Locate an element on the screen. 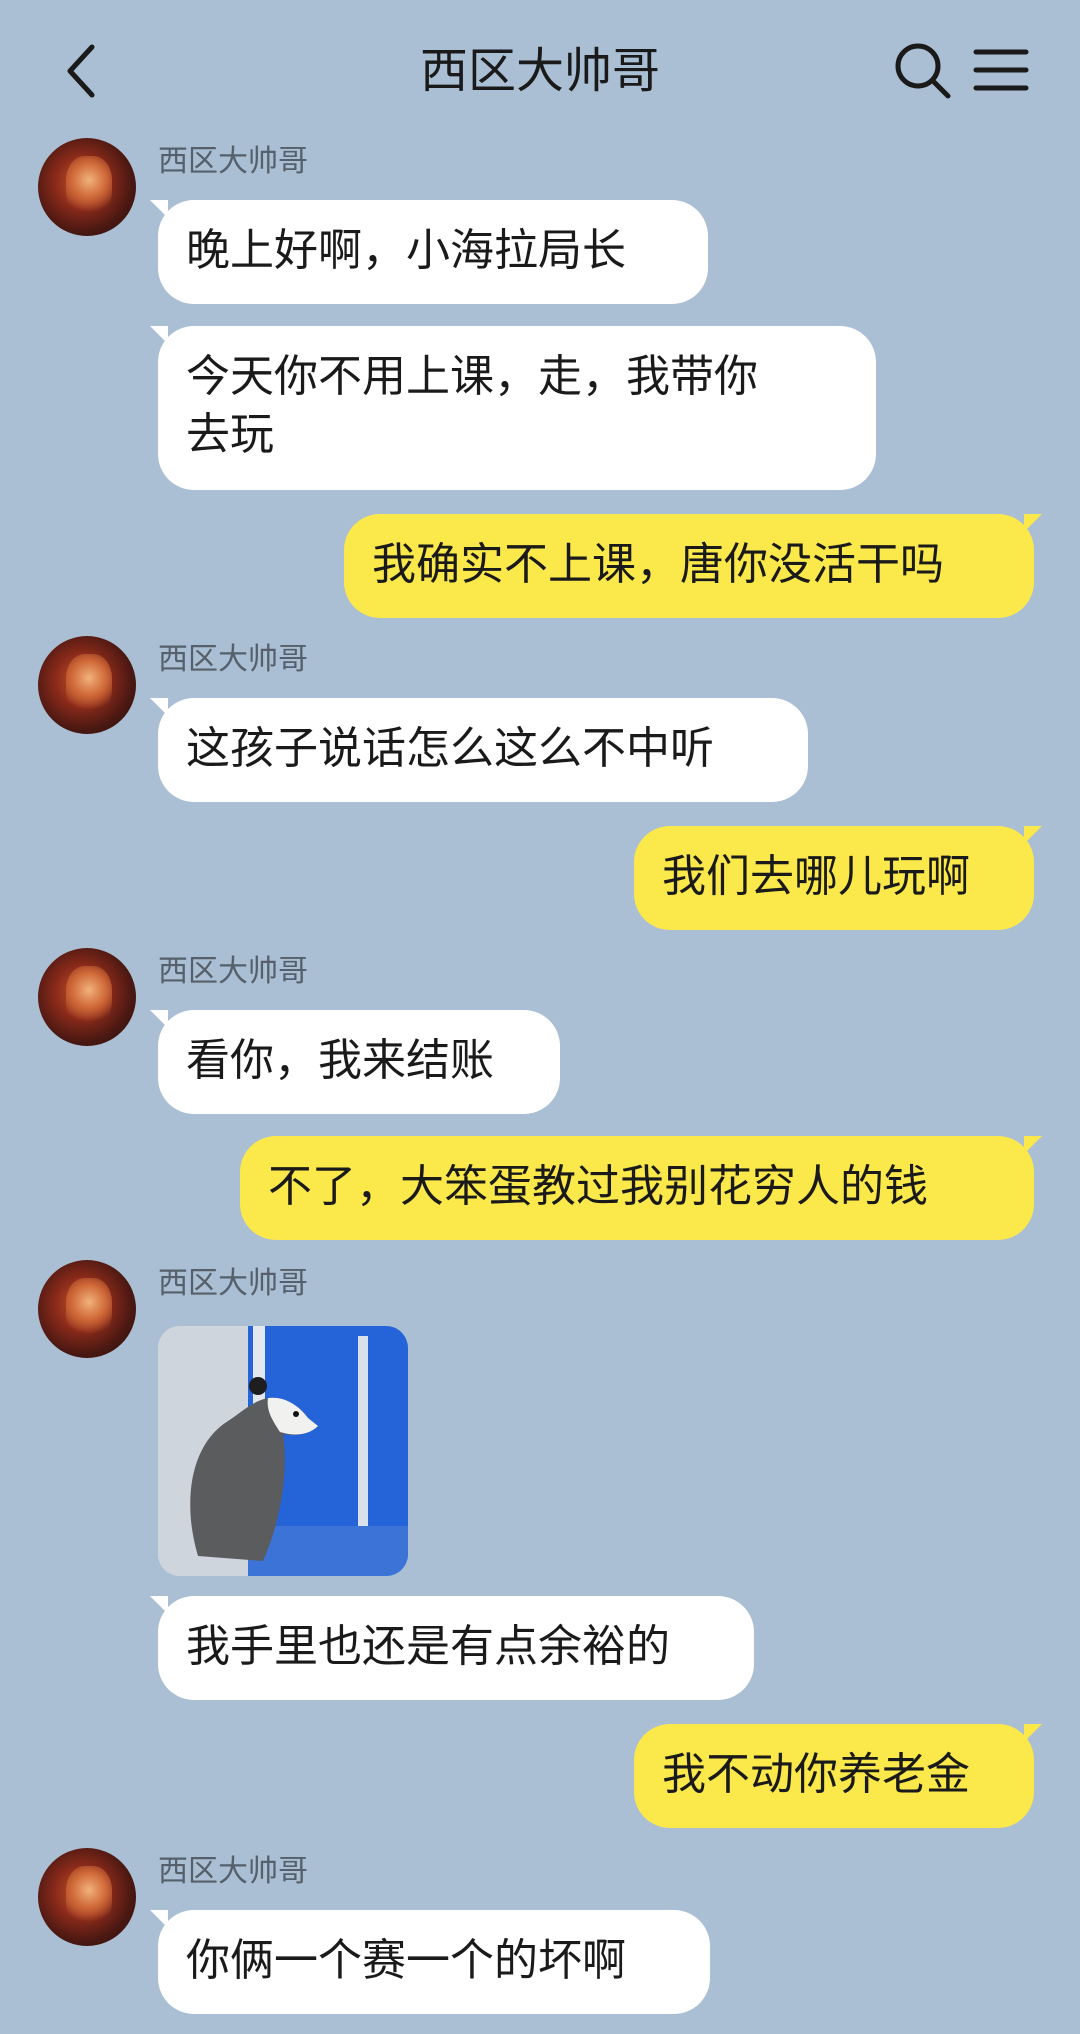 This screenshot has height=2034, width=1080. incoming-message: 晚上好啊，小海拉局长 is located at coordinates (429, 252).